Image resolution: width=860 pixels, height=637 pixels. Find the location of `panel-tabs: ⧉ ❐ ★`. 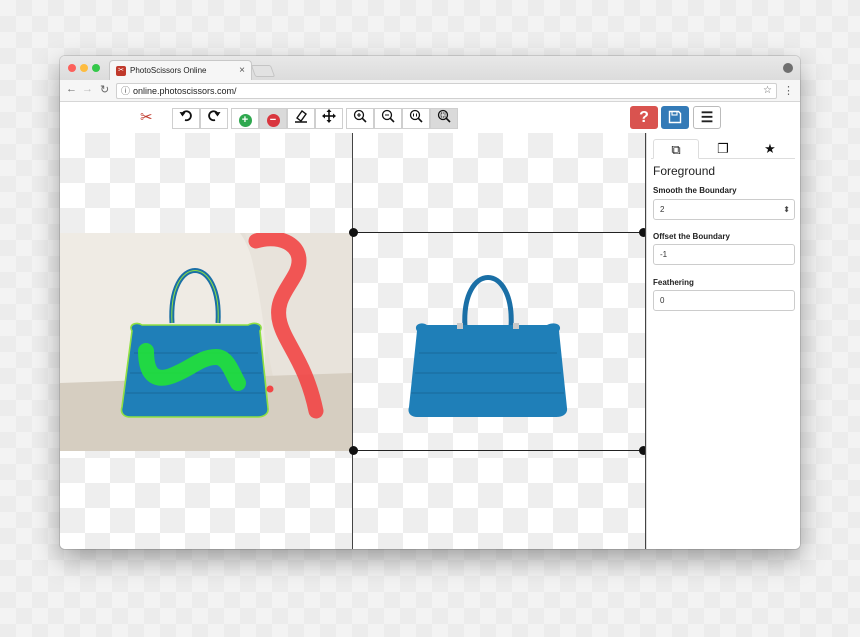

panel-tabs: ⧉ ❐ ★ is located at coordinates (723, 149).